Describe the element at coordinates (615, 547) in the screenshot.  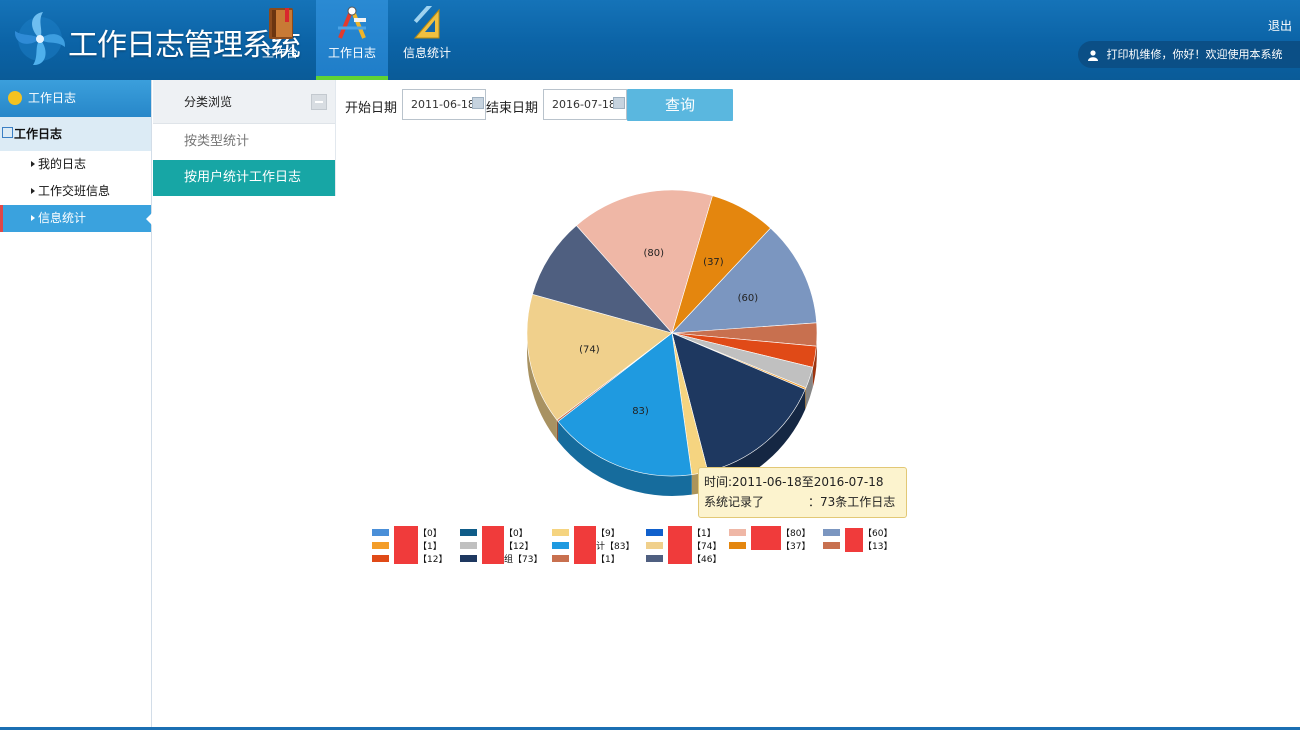
I see `legend-value: 计【83】` at that location.